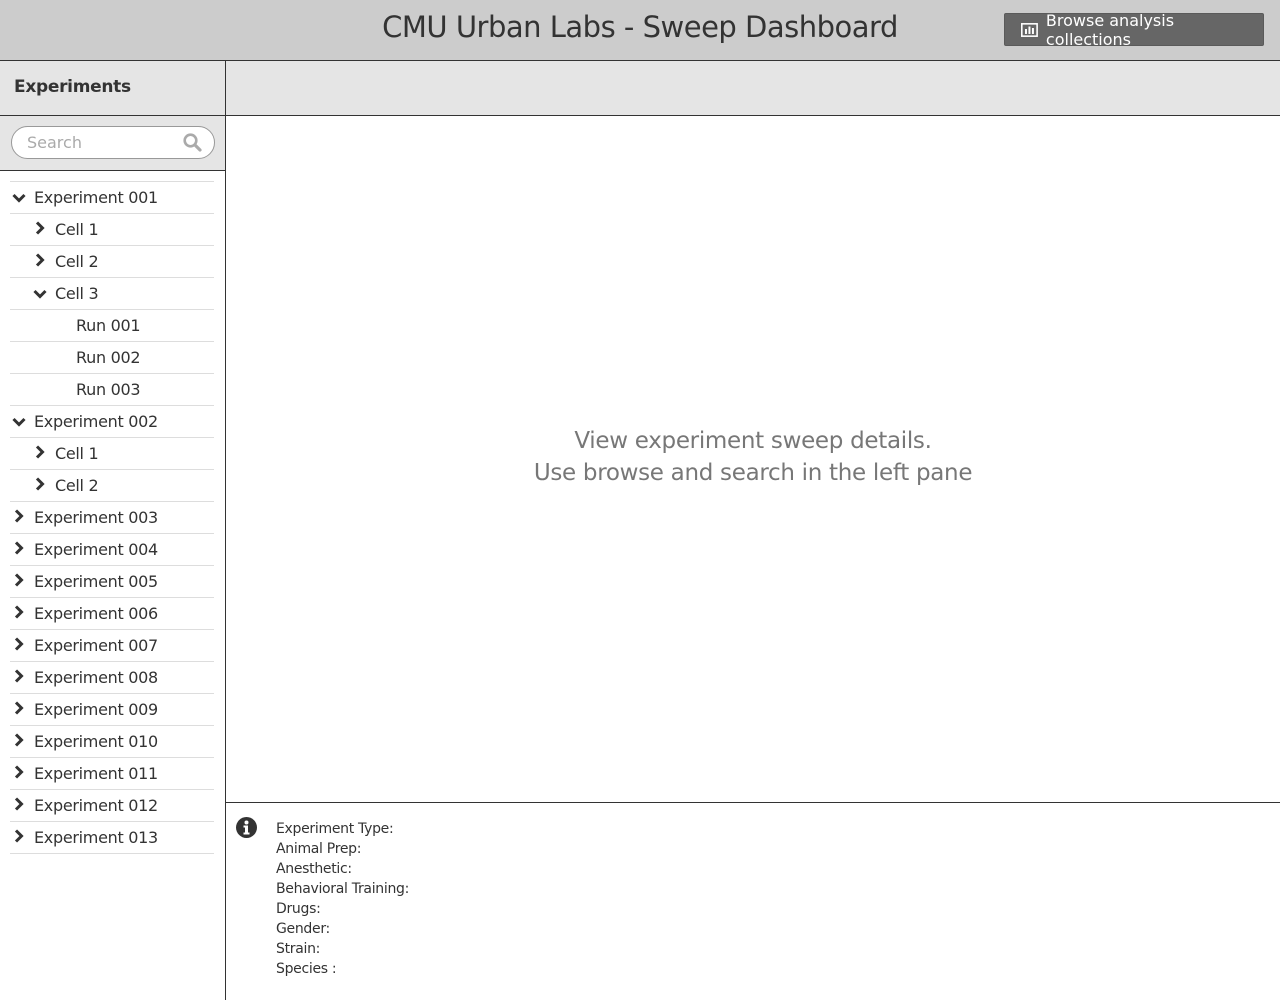 Image resolution: width=1280 pixels, height=1000 pixels. What do you see at coordinates (1110, 29) in the screenshot?
I see `browse-label: Browse analysis collections` at bounding box center [1110, 29].